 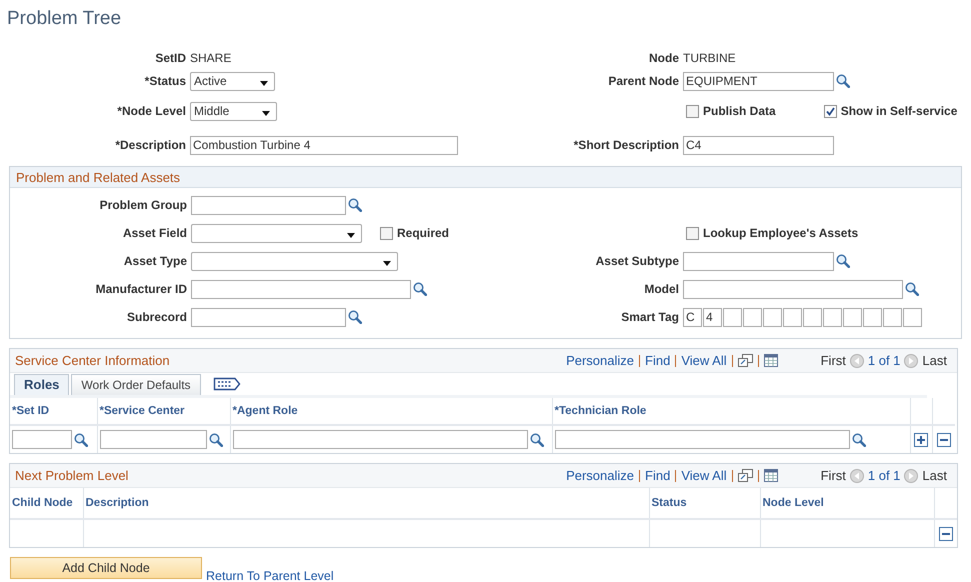 I want to click on field-label: Problem Group, so click(x=143, y=205).